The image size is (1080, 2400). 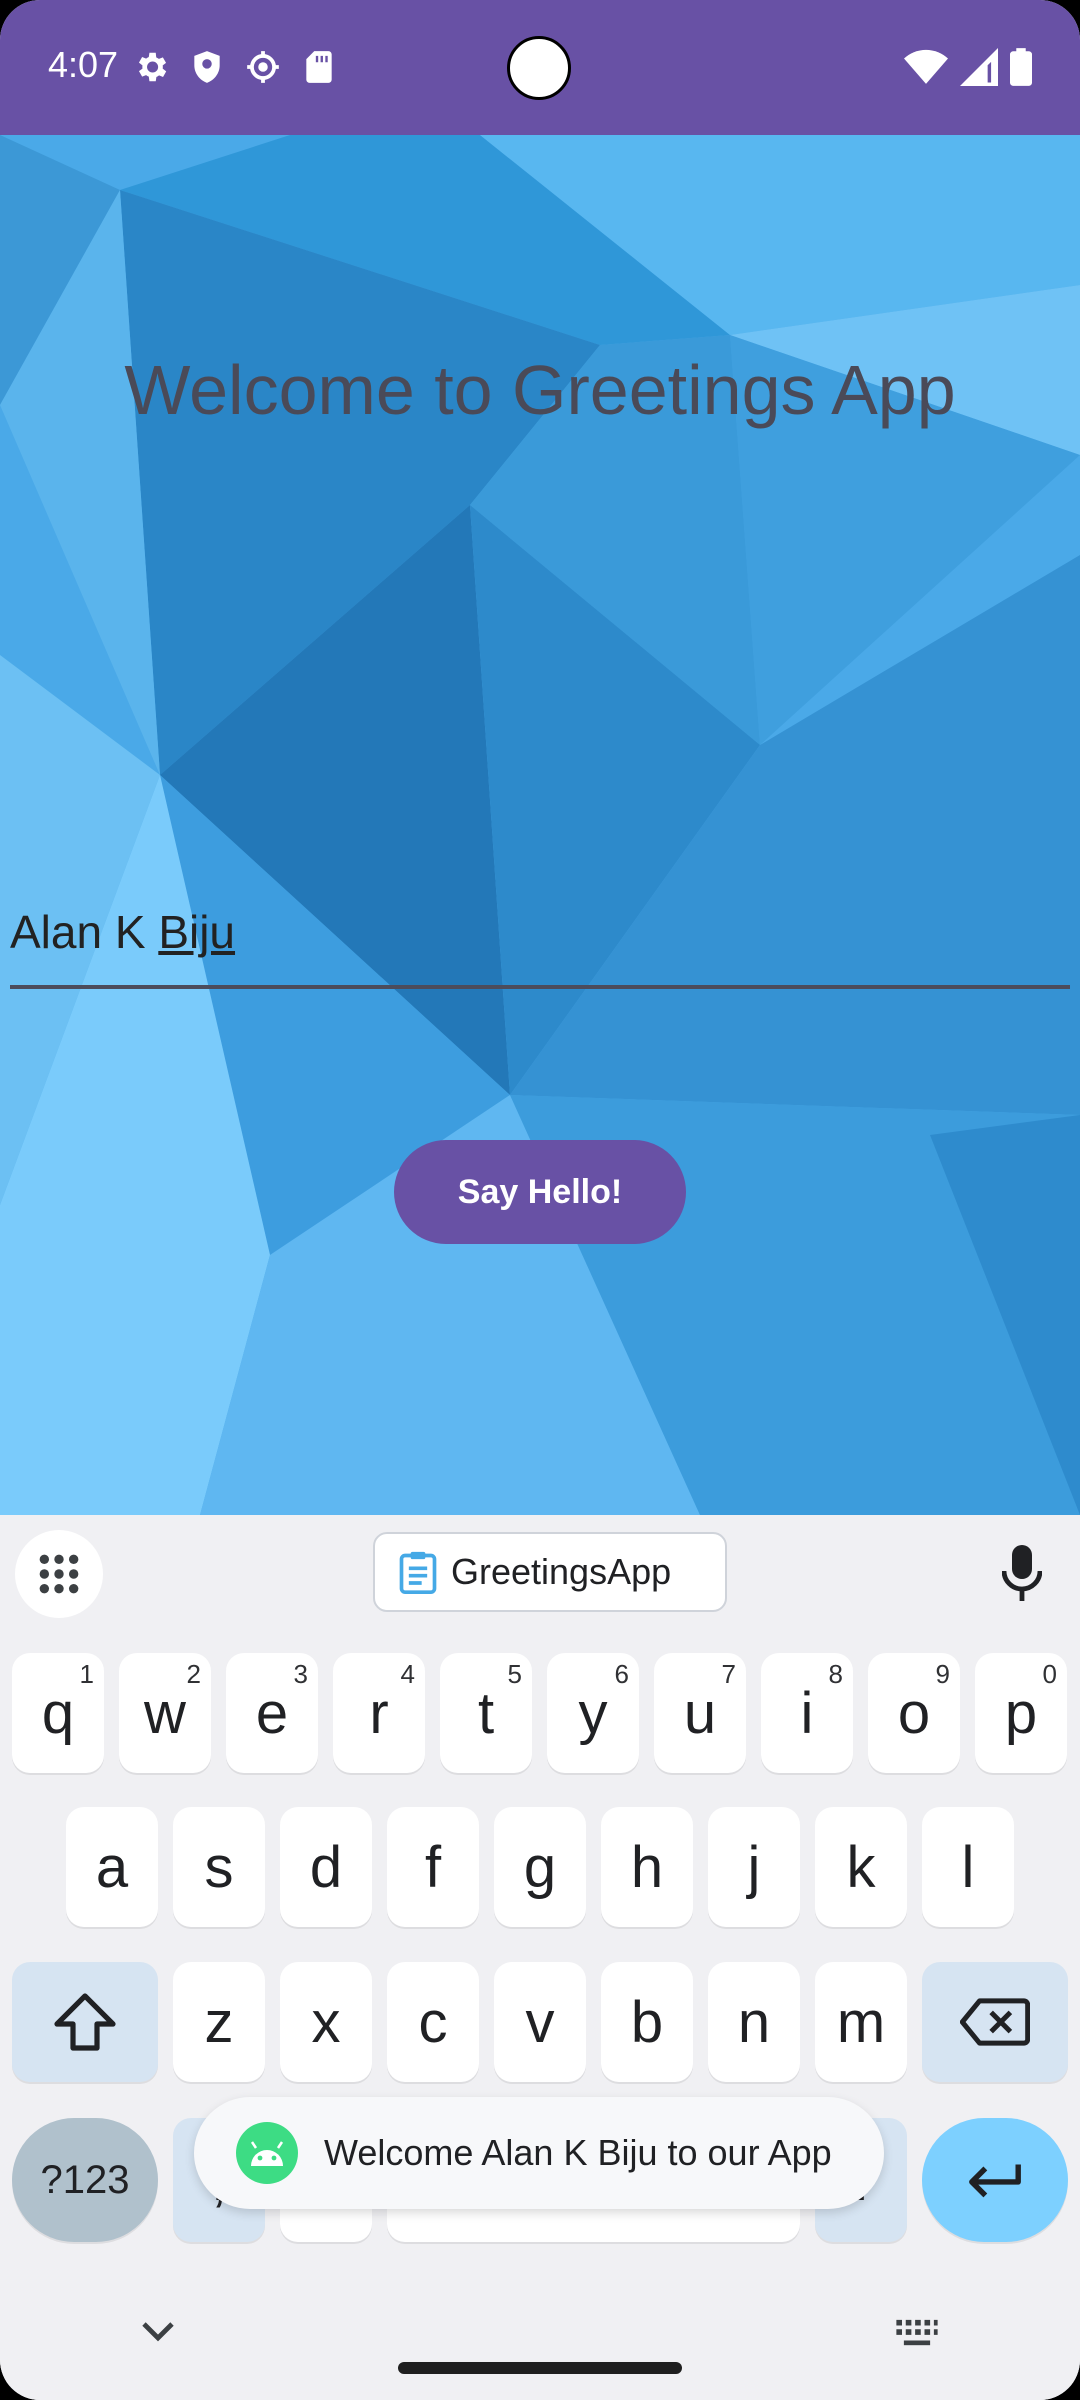 I want to click on sd-card-icon, so click(x=319, y=67).